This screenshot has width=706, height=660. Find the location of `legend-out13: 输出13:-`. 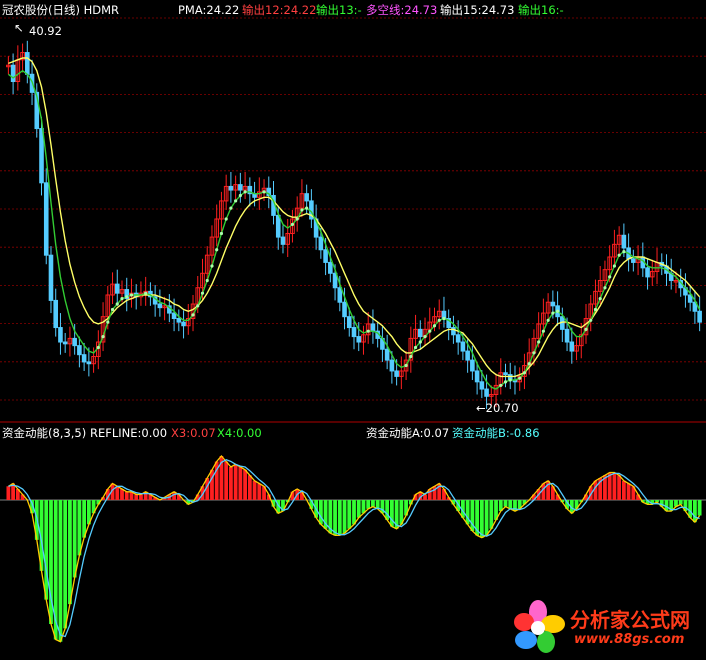

legend-out13: 输出13:- is located at coordinates (339, 10).